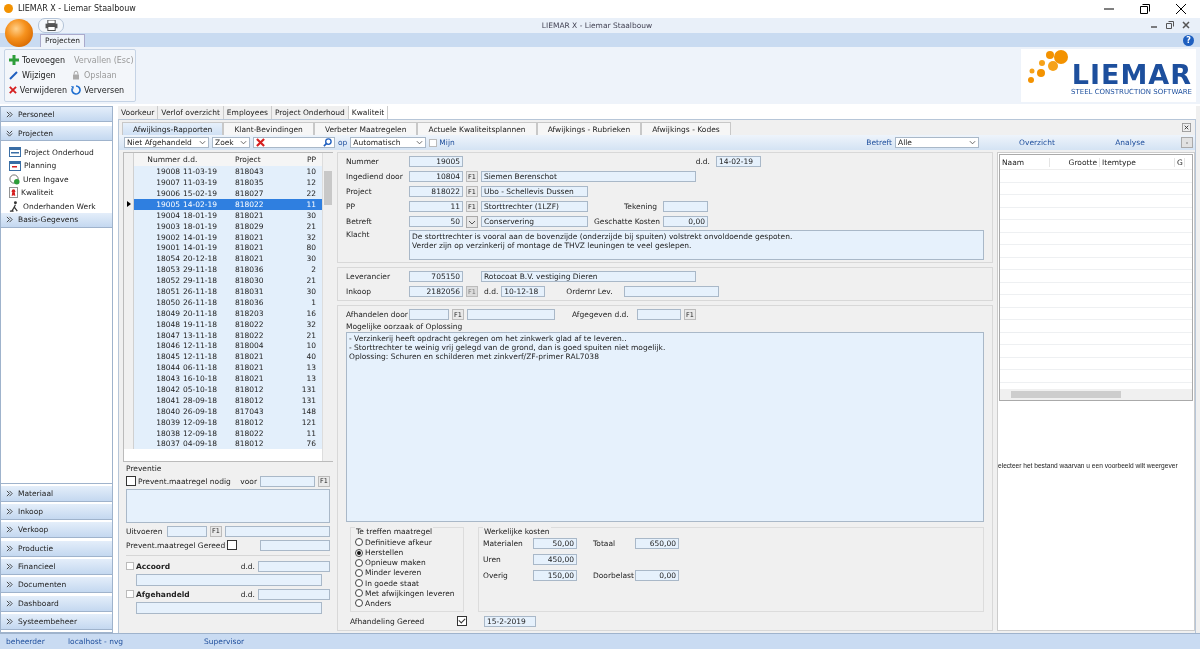 This screenshot has width=1200, height=649. I want to click on add-button: Toevoegen, so click(38, 60).